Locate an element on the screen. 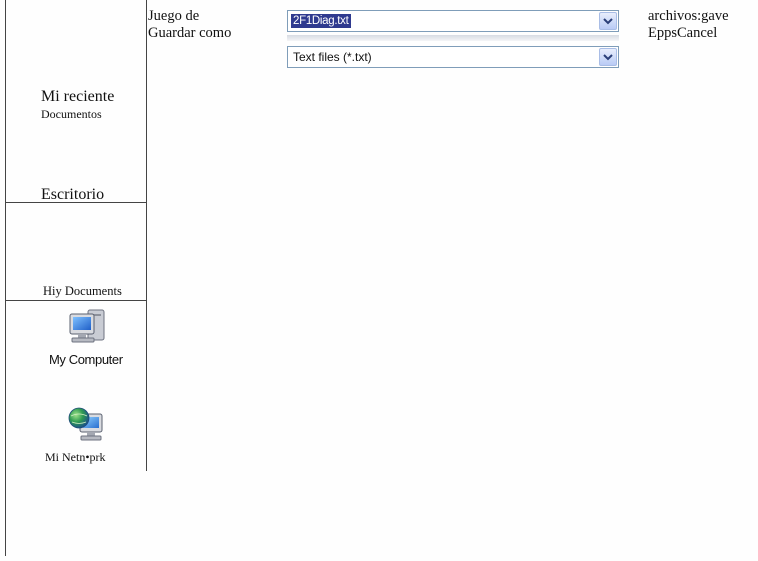 Image resolution: width=758 pixels, height=561 pixels. place-recent-sublabel: Documentos is located at coordinates (71, 114).